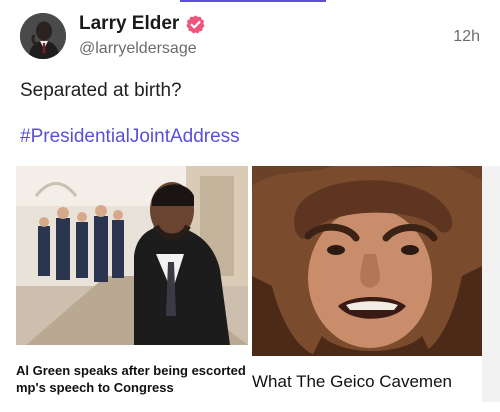 Image resolution: width=500 pixels, height=412 pixels. I want to click on media-caption-left-line2: mp's speech to Congress, so click(95, 387).